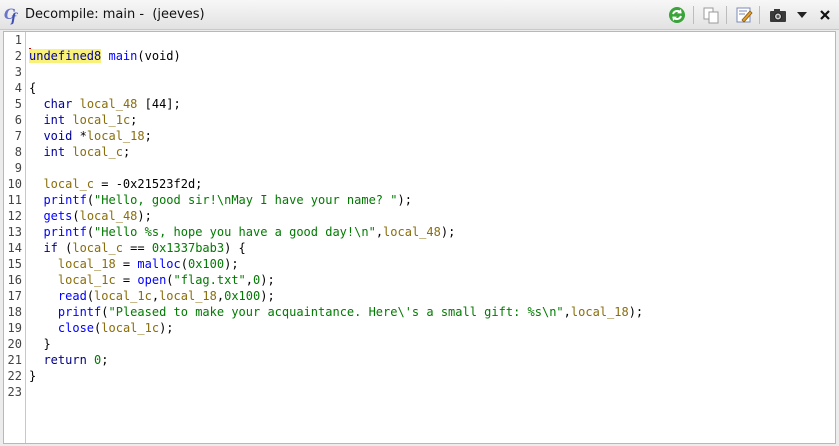  Describe the element at coordinates (14, 264) in the screenshot. I see `line-number: 15` at that location.